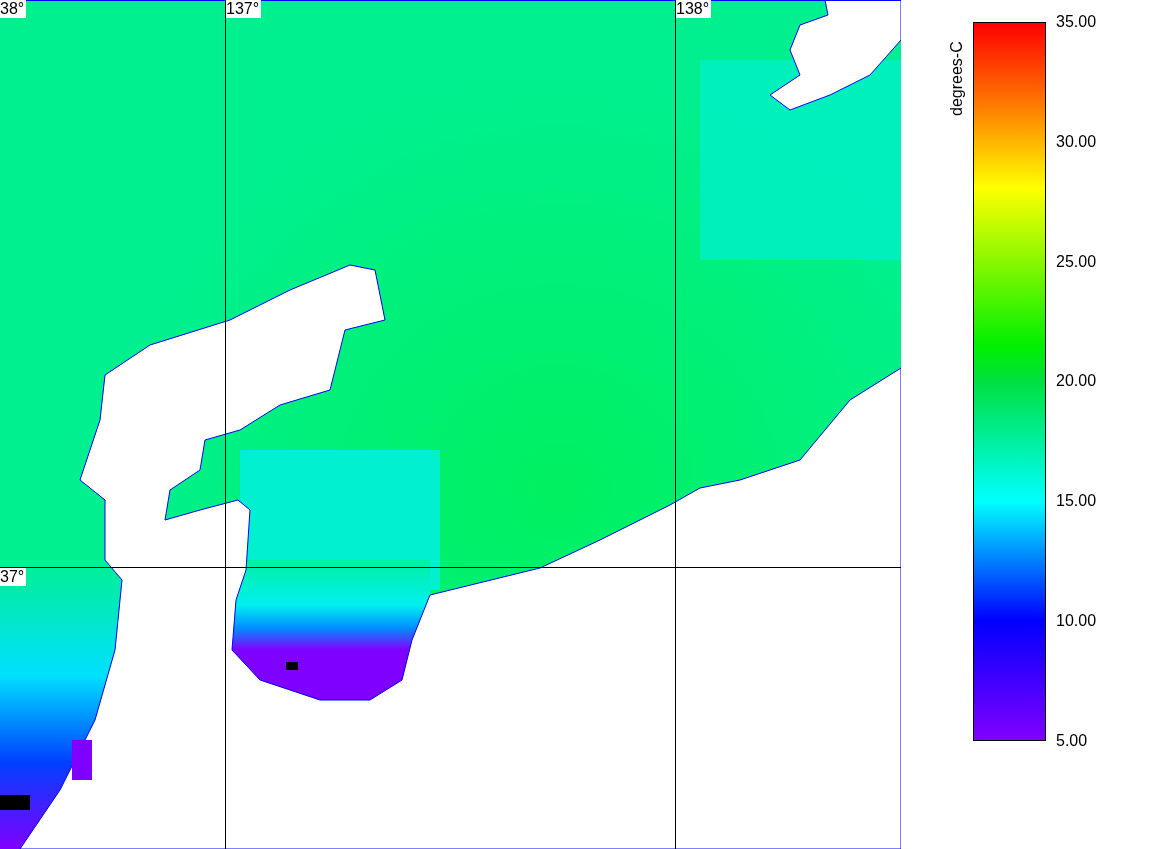 The image size is (1166, 849). I want to click on longitude-label: 137°, so click(244, 9).